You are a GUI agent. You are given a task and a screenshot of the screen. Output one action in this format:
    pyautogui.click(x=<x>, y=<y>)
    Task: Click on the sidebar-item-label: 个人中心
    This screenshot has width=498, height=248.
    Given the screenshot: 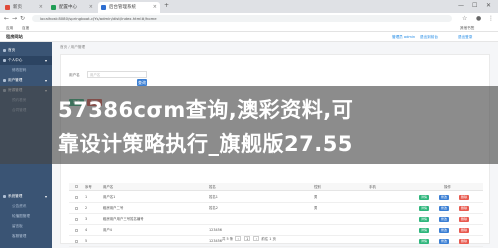 What is the action you would take?
    pyautogui.click(x=15, y=60)
    